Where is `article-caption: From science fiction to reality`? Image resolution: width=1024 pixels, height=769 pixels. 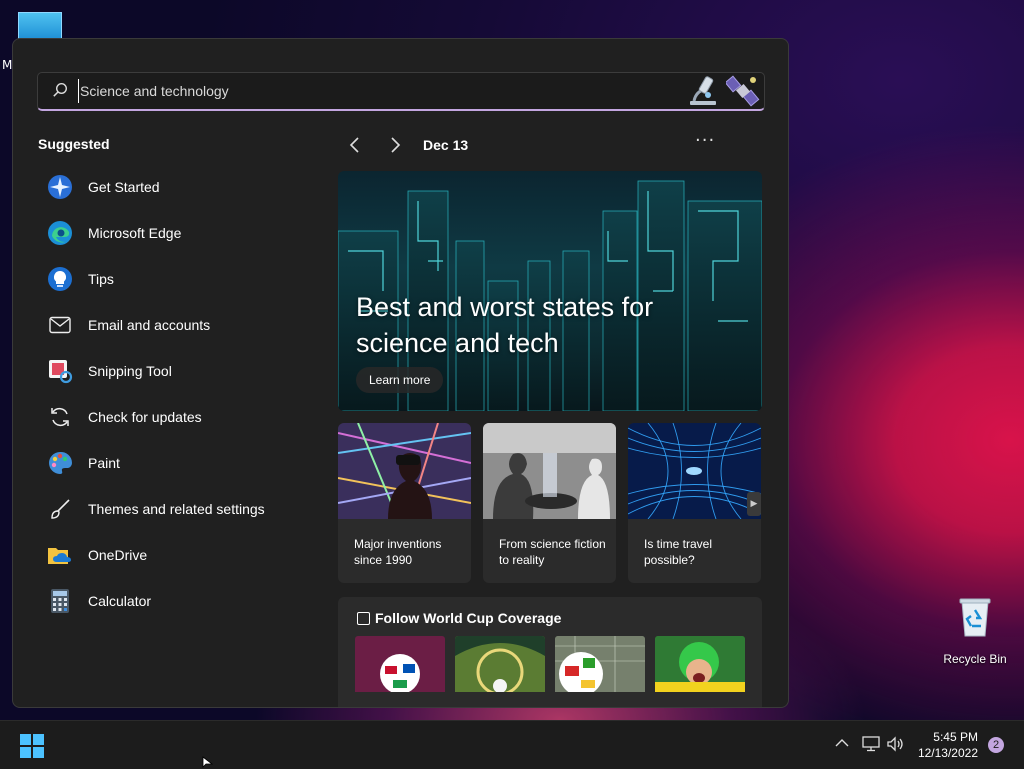
article-caption: From science fiction to reality is located at coordinates (552, 552).